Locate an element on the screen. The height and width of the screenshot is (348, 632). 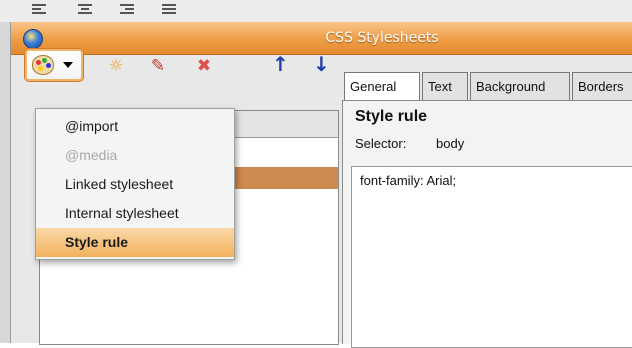
menu-item-style-rule: Style rule is located at coordinates (135, 242).